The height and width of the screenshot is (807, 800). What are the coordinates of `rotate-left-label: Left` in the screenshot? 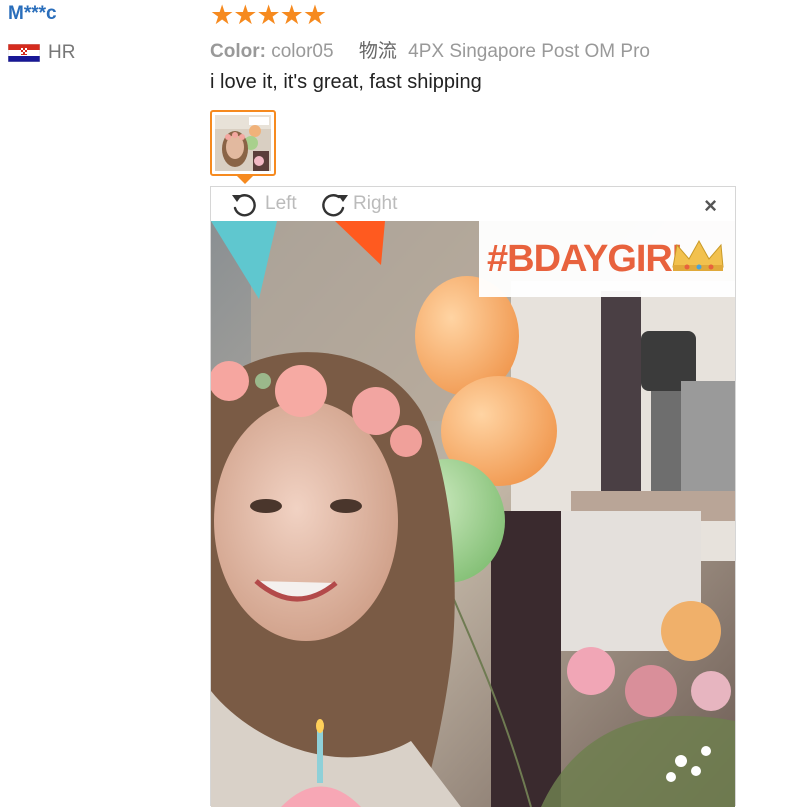 It's located at (281, 203).